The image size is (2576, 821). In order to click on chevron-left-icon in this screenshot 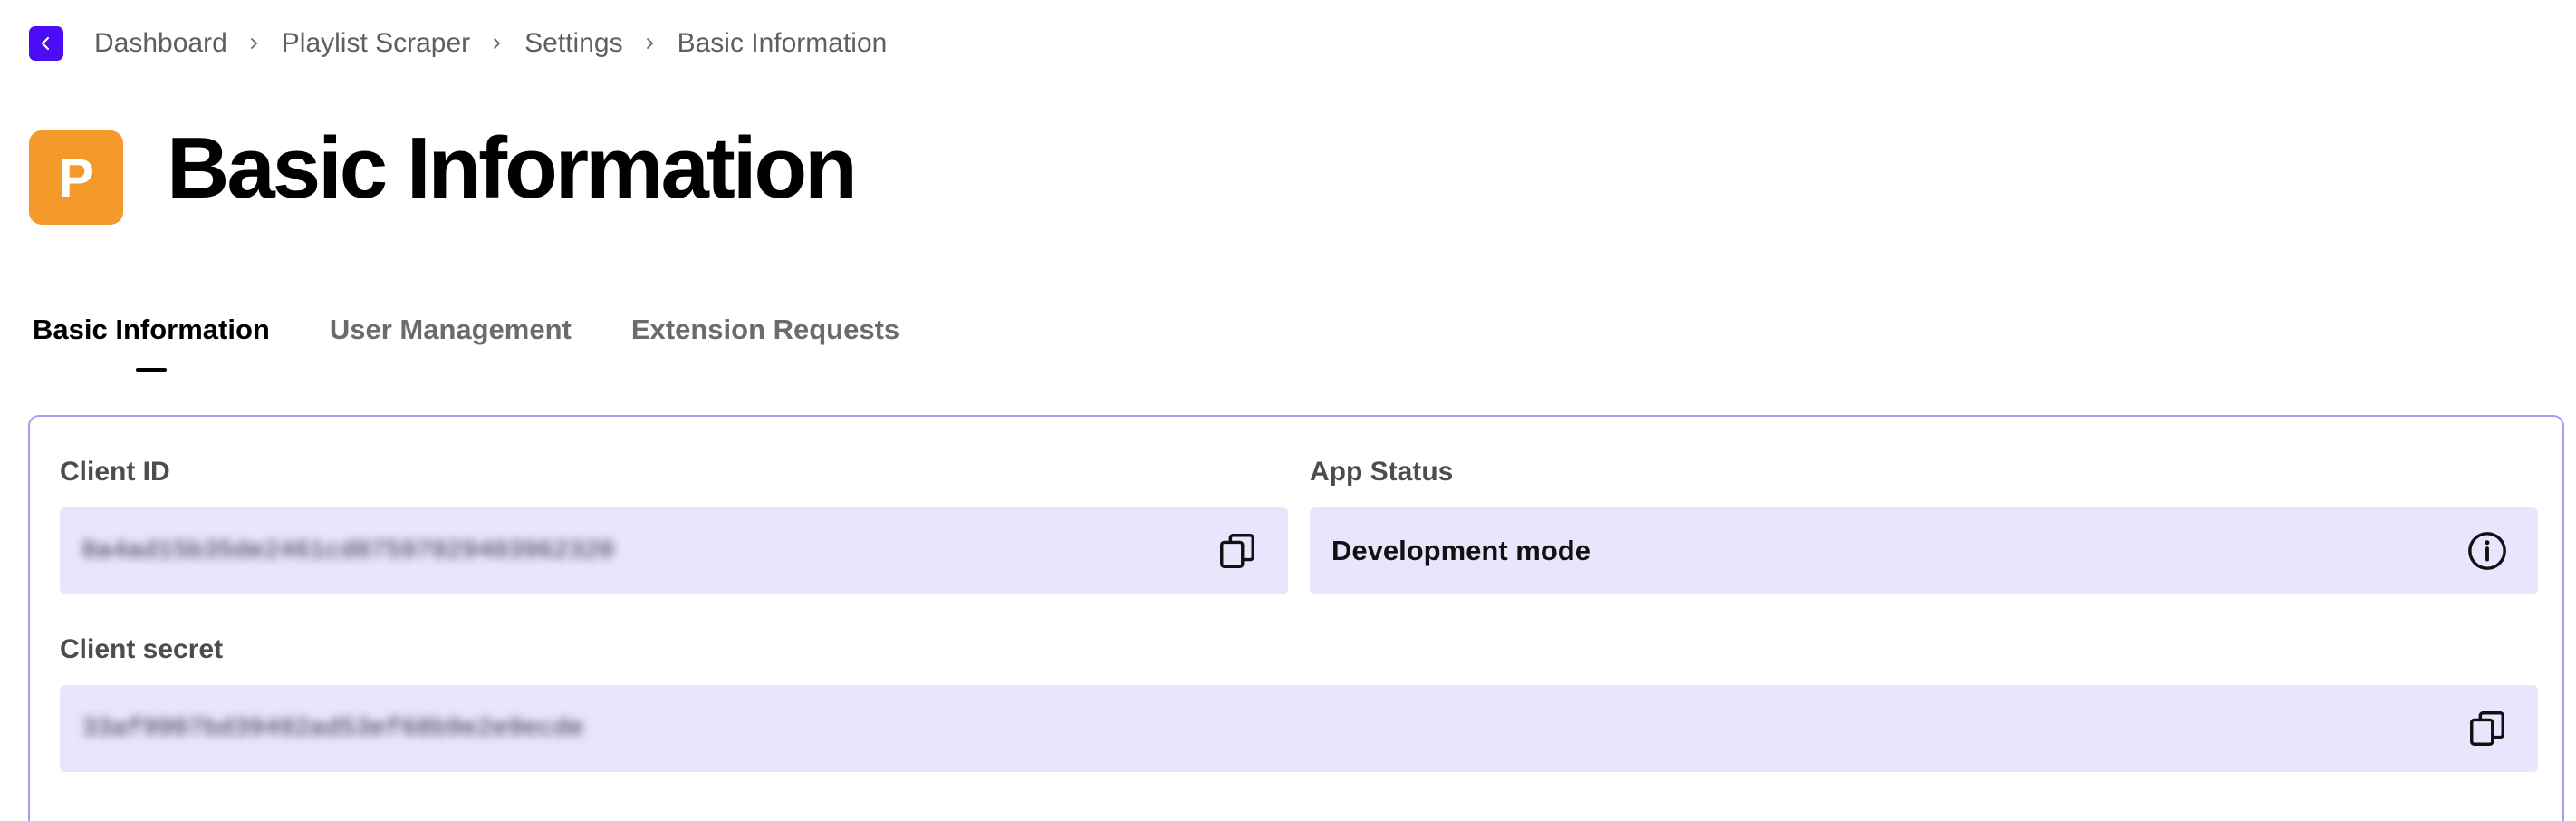, I will do `click(45, 43)`.